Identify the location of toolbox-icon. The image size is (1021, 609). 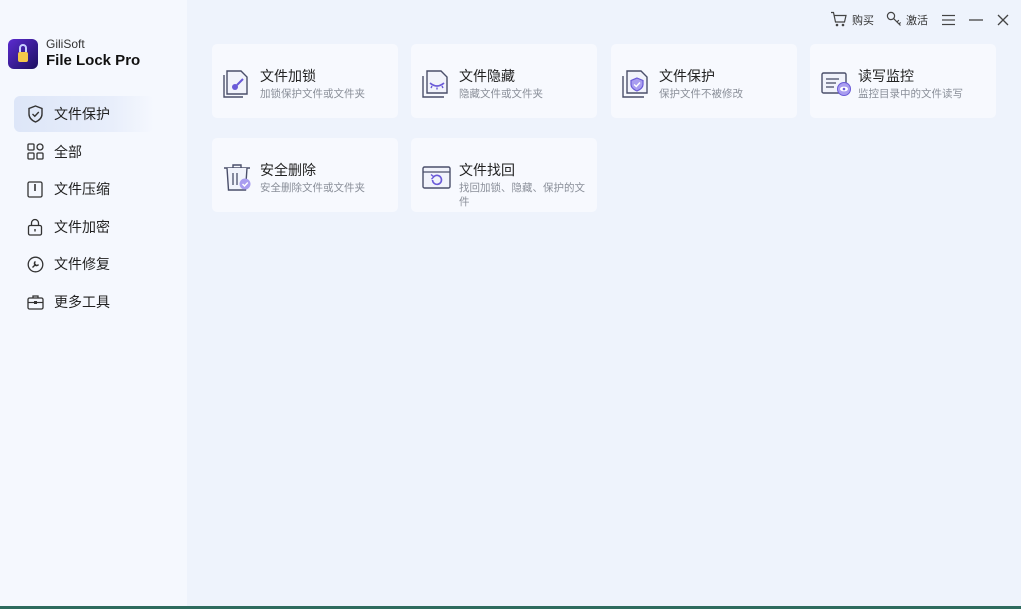
(35, 302).